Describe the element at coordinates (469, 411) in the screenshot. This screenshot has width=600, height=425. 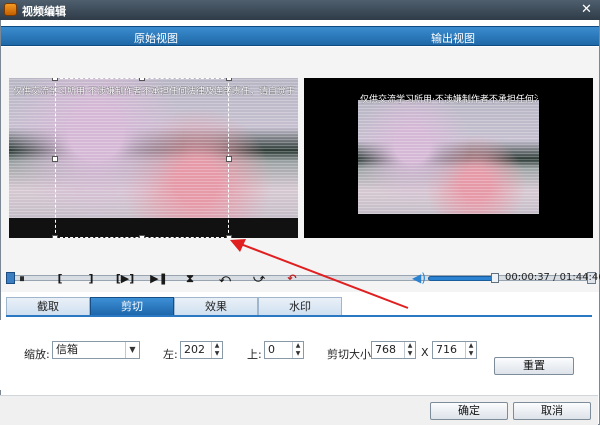
I see `ok-button: 确定` at that location.